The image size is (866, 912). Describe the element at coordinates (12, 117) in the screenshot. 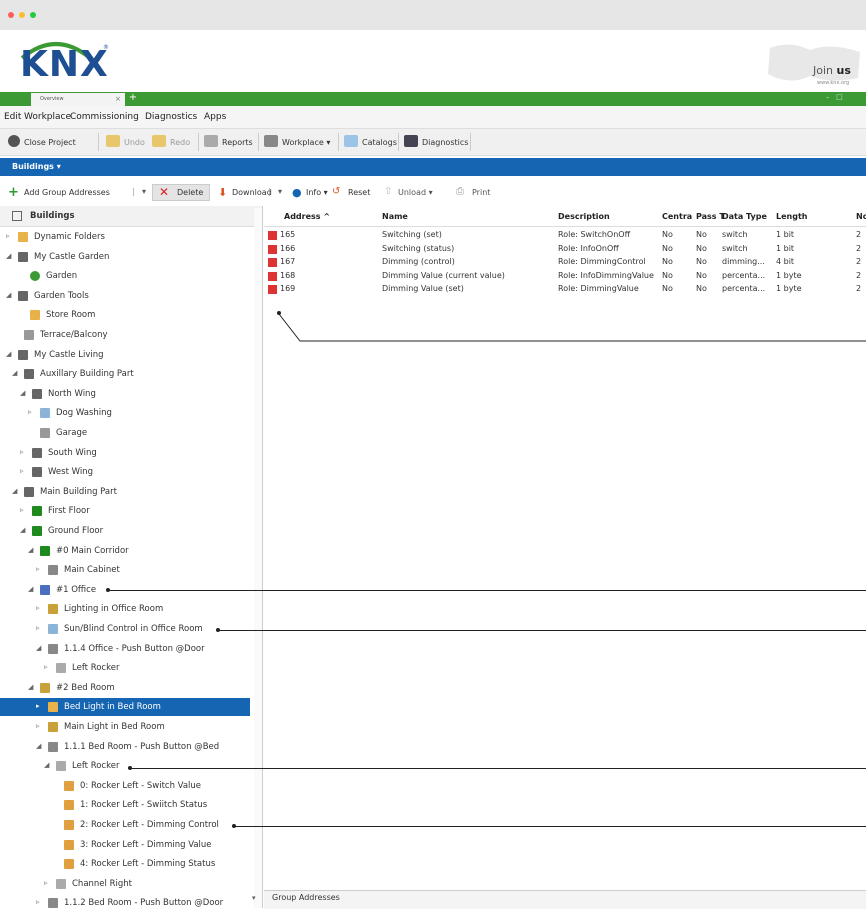

I see `menu-edit: Edit` at that location.